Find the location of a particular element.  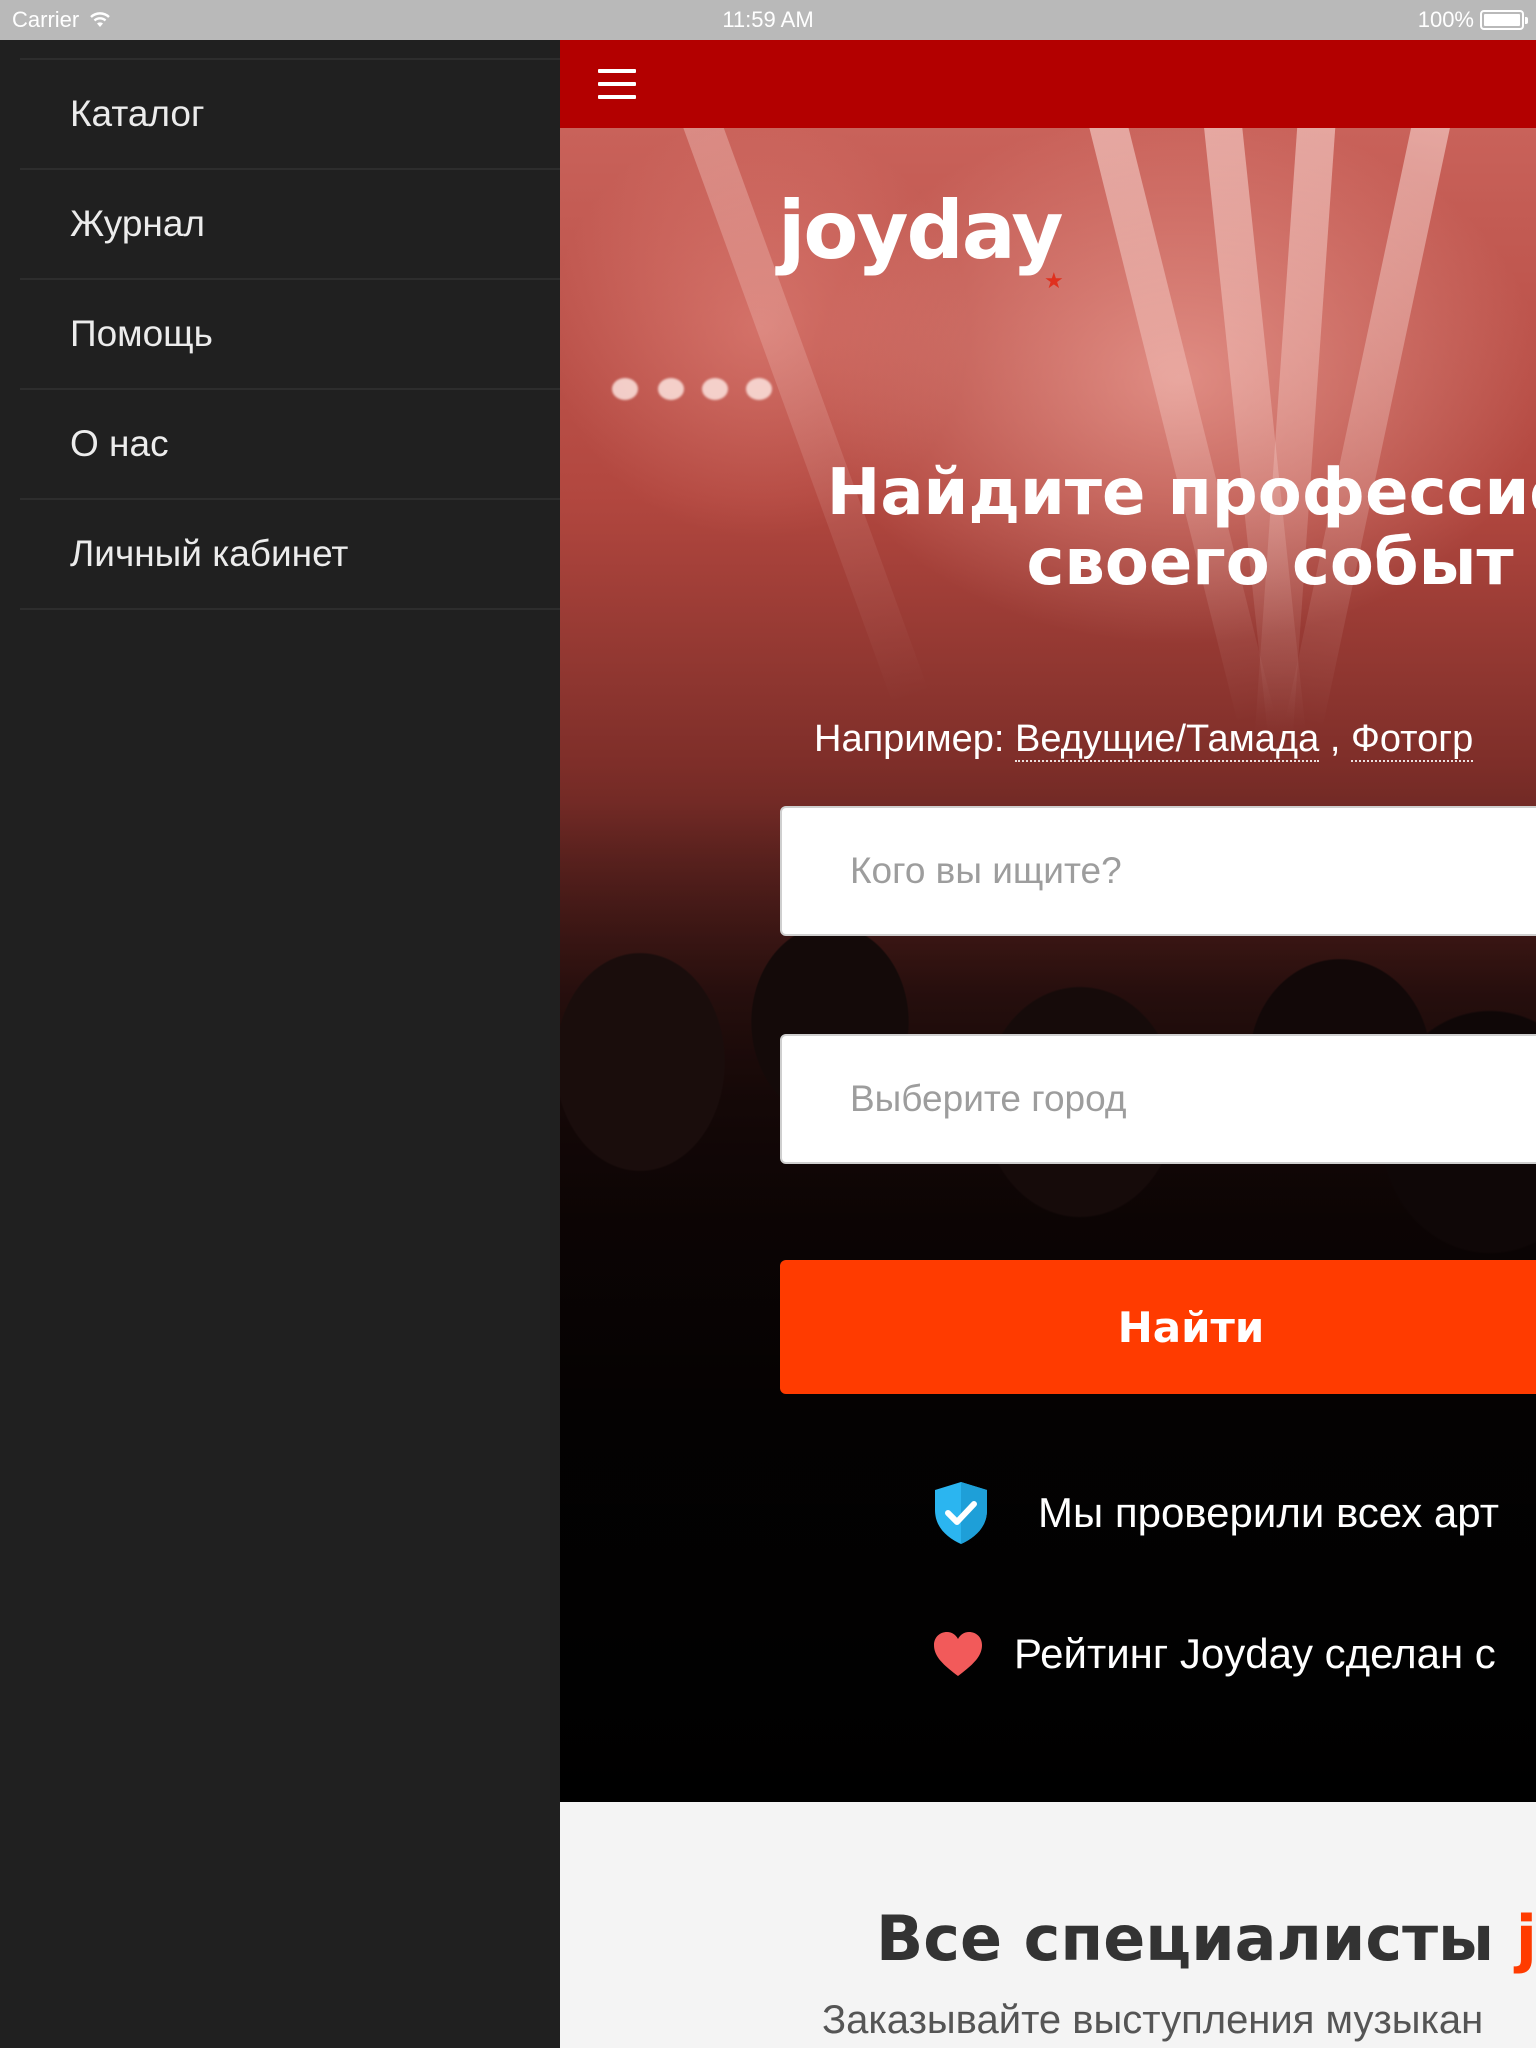

headline-line-1: Найдите профессио is located at coordinates (1181, 493).